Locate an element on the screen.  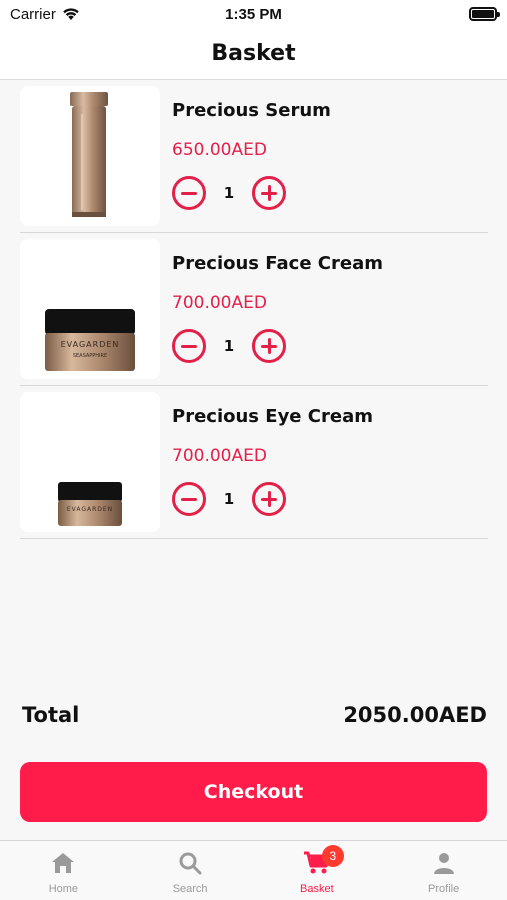
tab-basket: 3 Basket is located at coordinates (317, 870).